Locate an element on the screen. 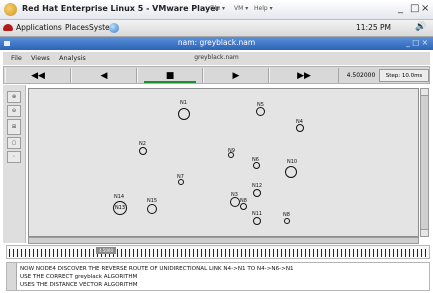 The height and width of the screenshot is (293, 433). log-line: USES THE DISTANCE VECTOR ALGORITHM is located at coordinates (79, 285).